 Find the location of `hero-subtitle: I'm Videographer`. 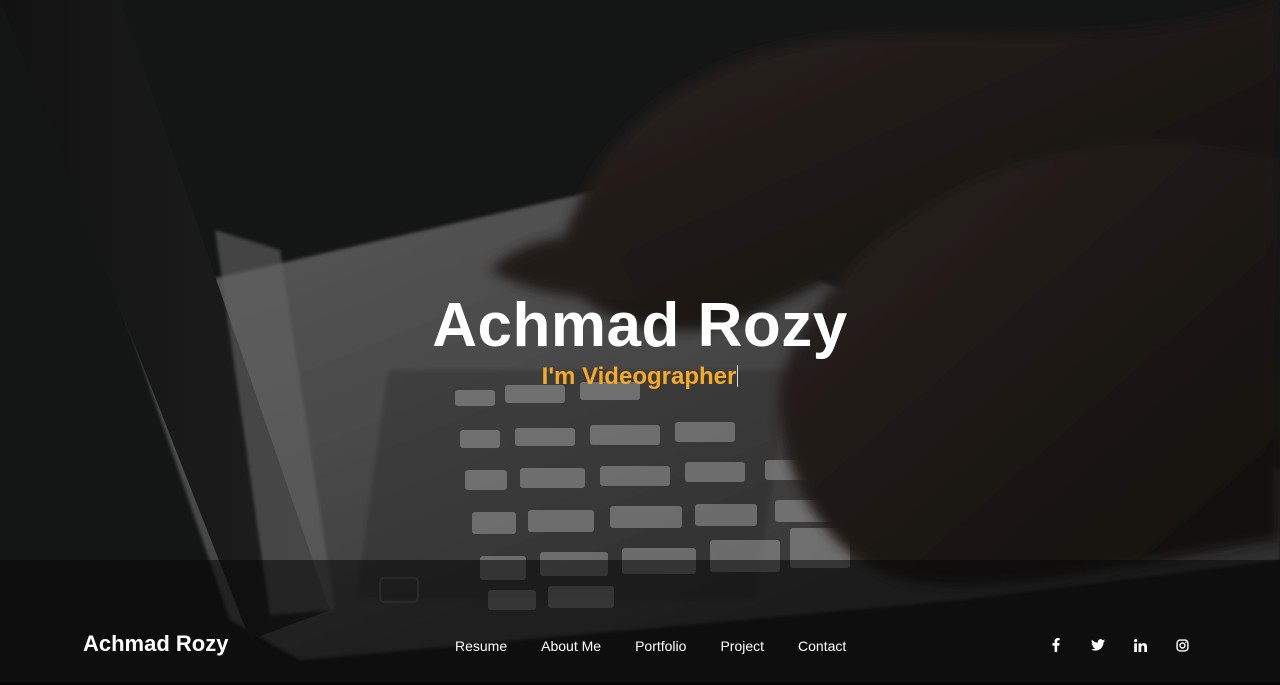

hero-subtitle: I'm Videographer is located at coordinates (640, 377).